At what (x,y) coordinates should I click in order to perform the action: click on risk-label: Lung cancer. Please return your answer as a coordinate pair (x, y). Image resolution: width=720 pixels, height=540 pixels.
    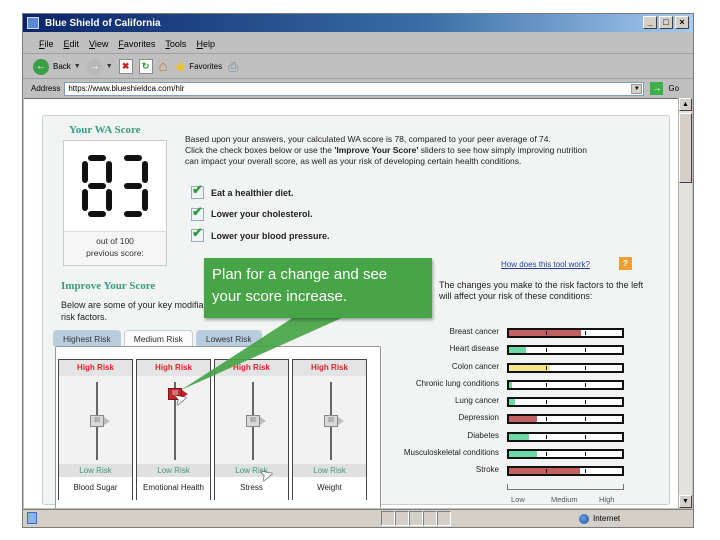
    Looking at the image, I should click on (476, 401).